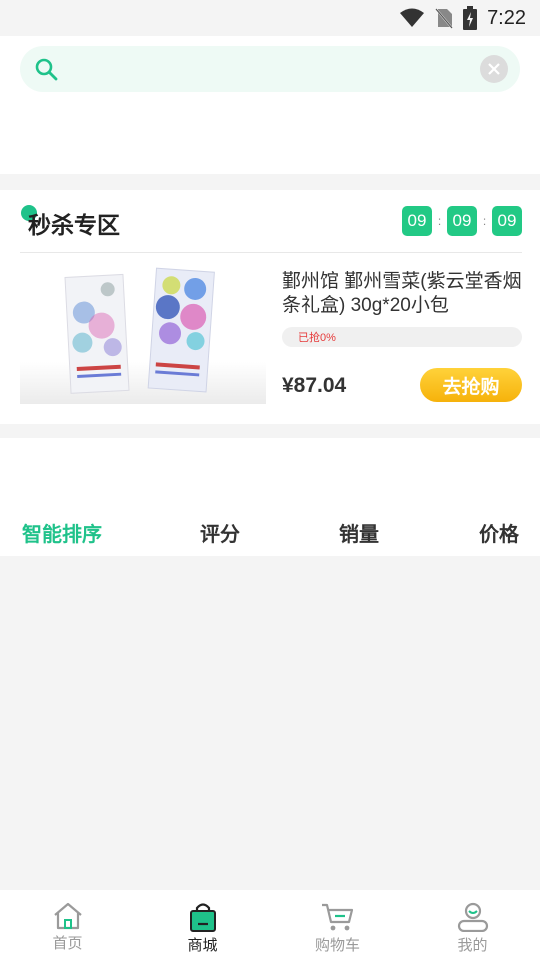 This screenshot has height=960, width=540. What do you see at coordinates (472, 917) in the screenshot?
I see `user-icon` at bounding box center [472, 917].